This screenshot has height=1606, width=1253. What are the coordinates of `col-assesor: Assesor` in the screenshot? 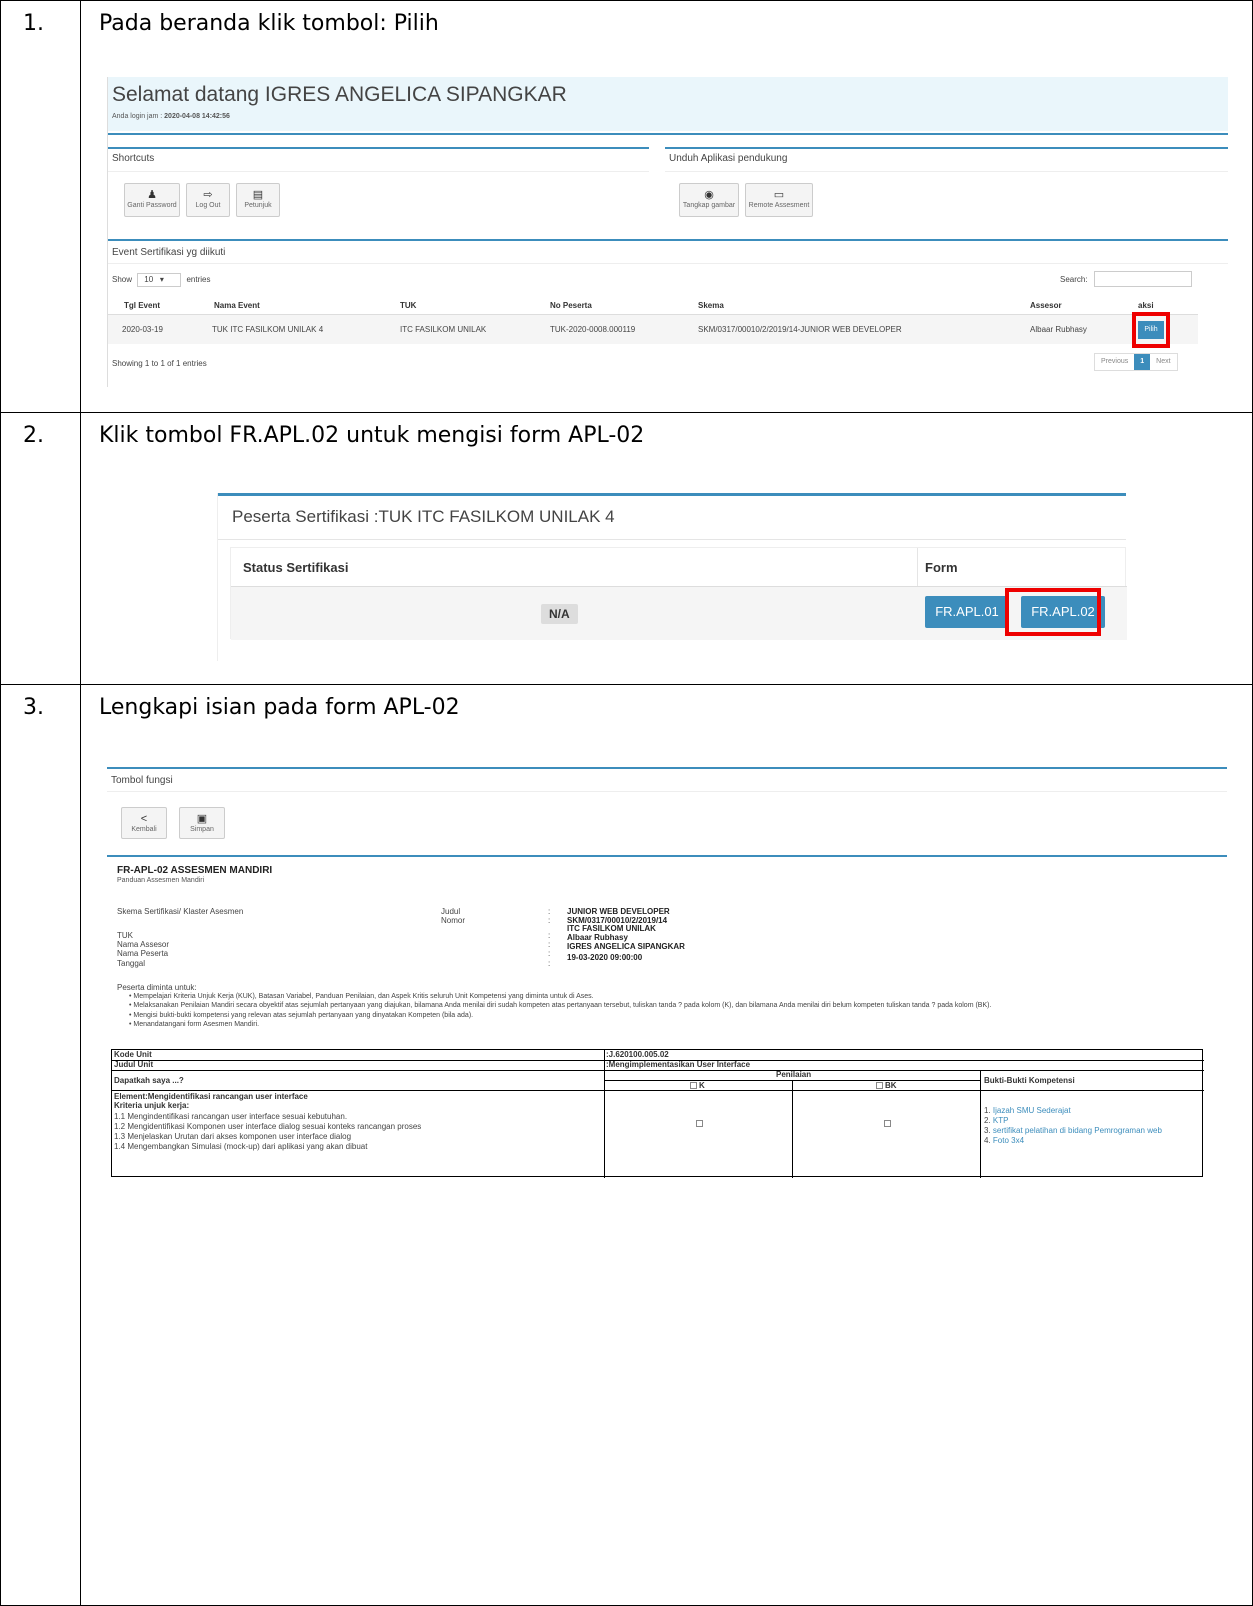 It's located at (1046, 305).